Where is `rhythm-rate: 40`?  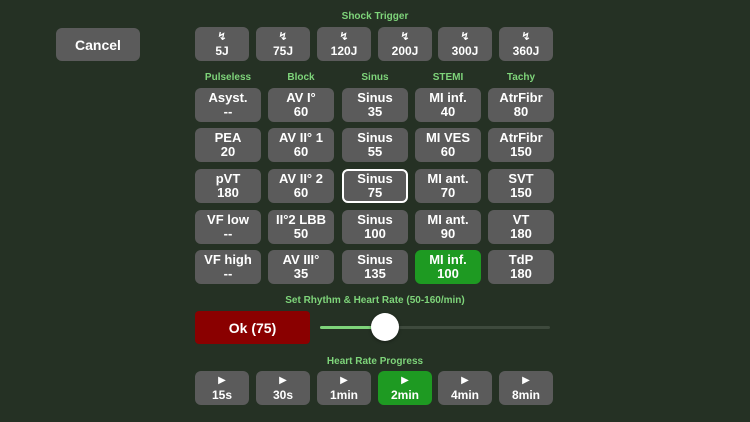 rhythm-rate: 40 is located at coordinates (448, 111).